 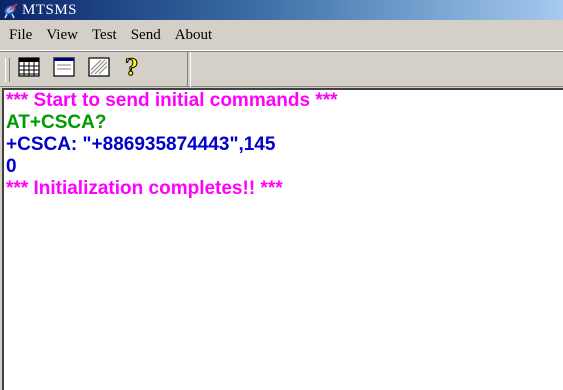 I want to click on toolbar-grip, so click(x=7, y=70).